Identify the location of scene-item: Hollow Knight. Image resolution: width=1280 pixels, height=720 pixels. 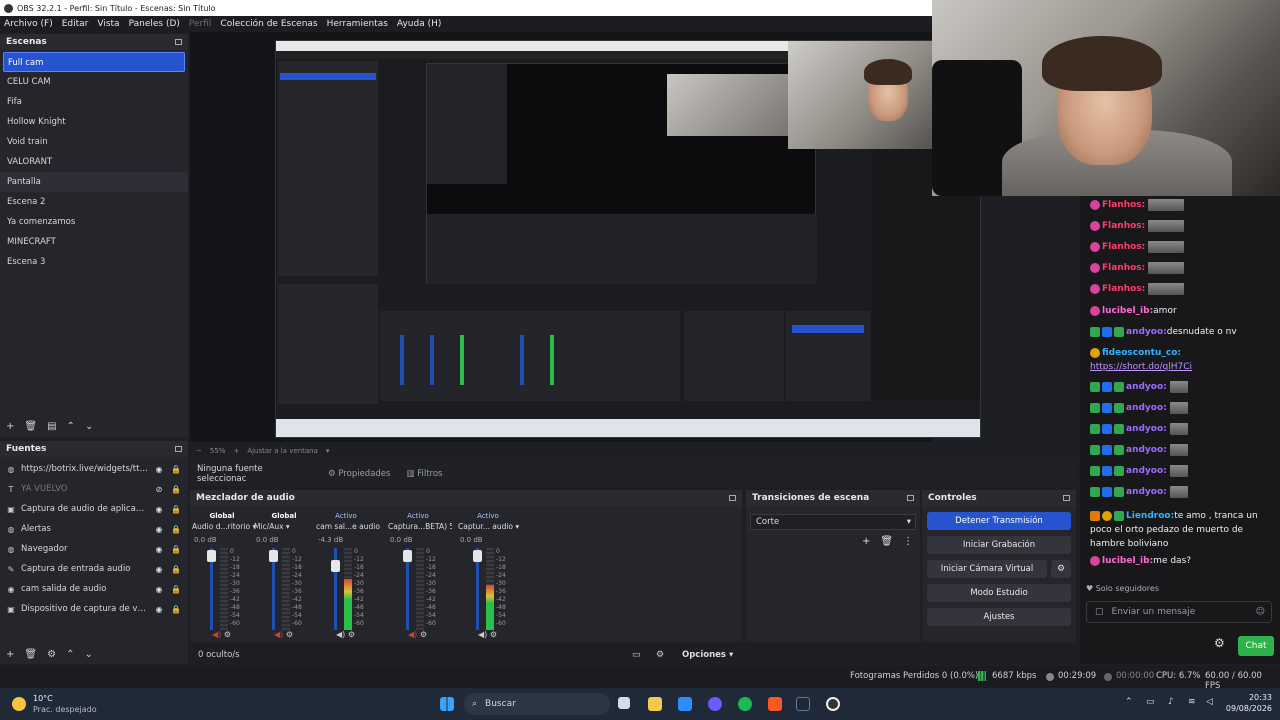
(94, 122).